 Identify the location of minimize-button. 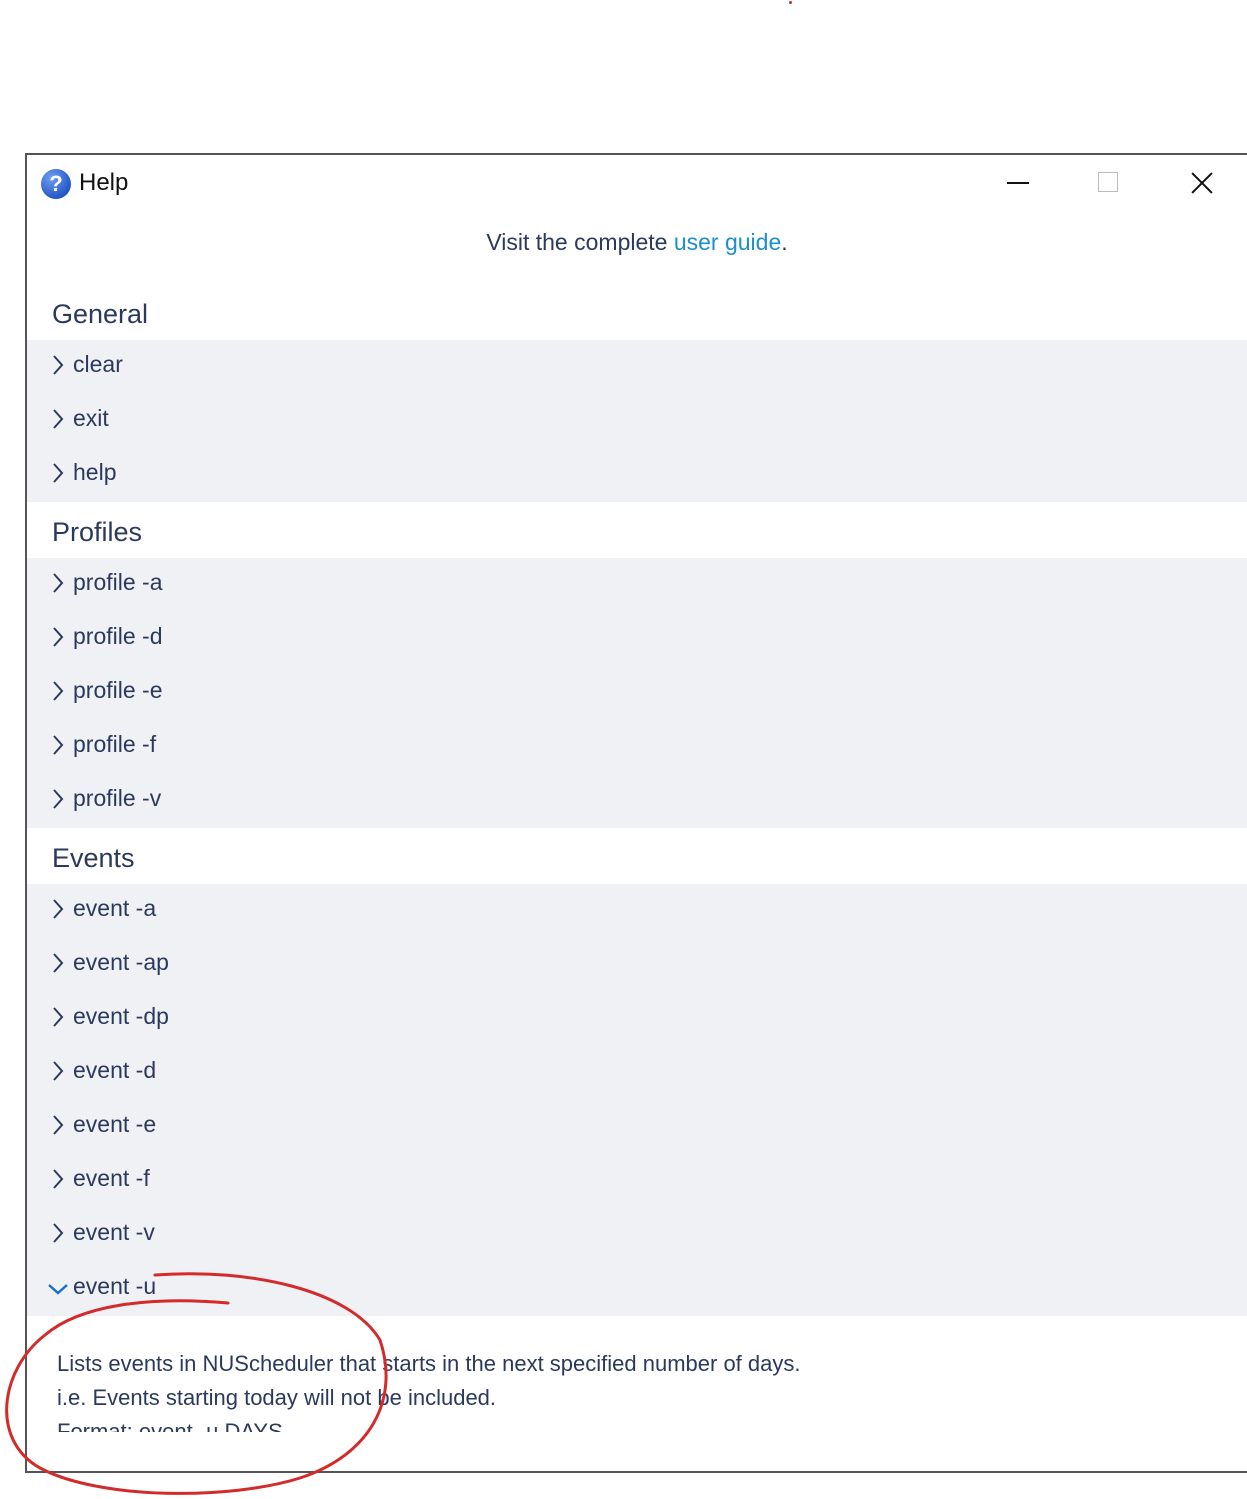
(1020, 183).